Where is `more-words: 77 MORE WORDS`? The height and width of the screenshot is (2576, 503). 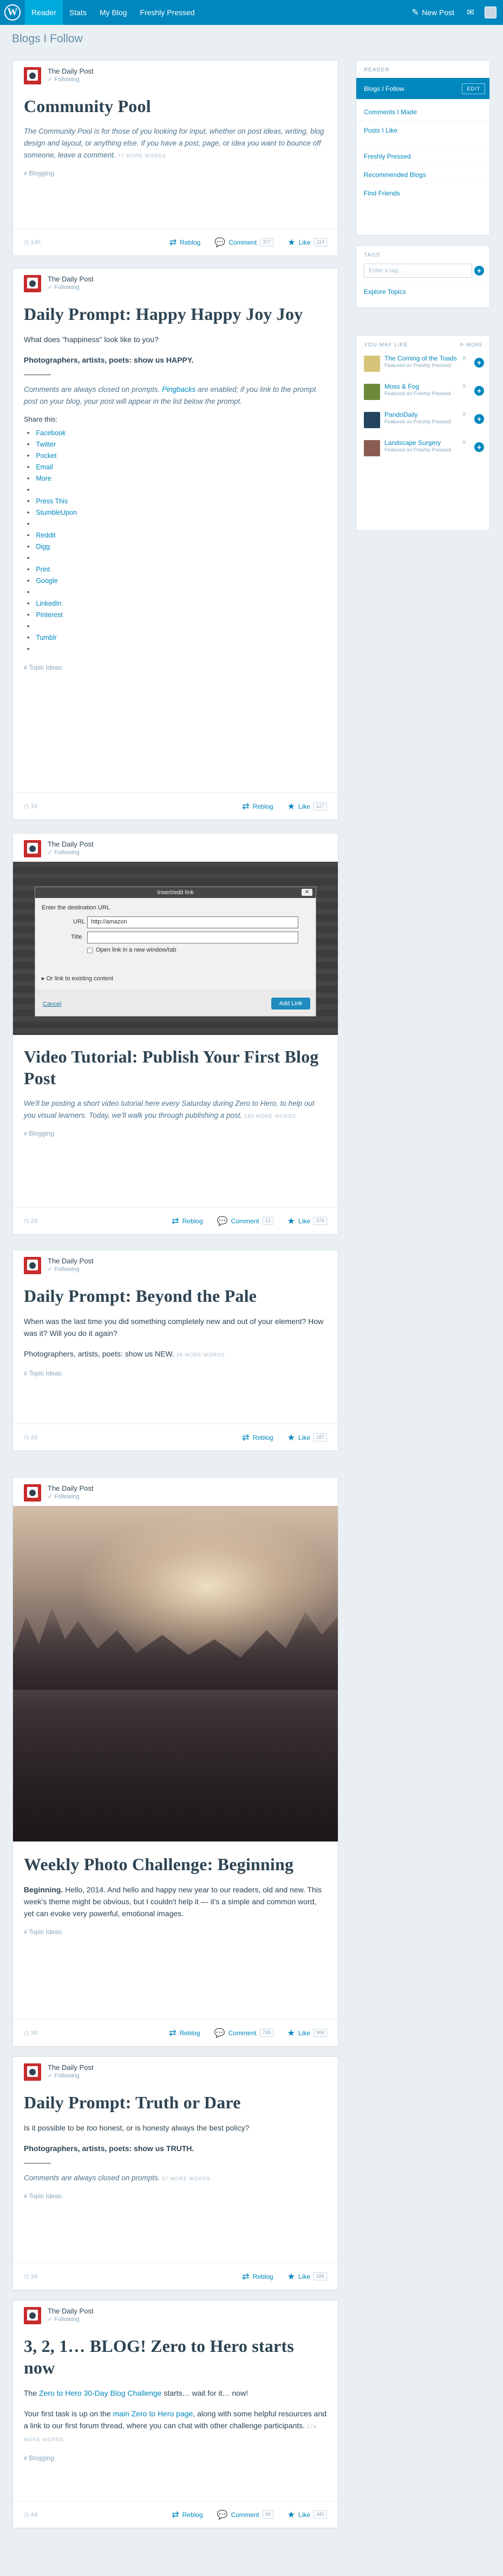
more-words: 77 MORE WORDS is located at coordinates (142, 156).